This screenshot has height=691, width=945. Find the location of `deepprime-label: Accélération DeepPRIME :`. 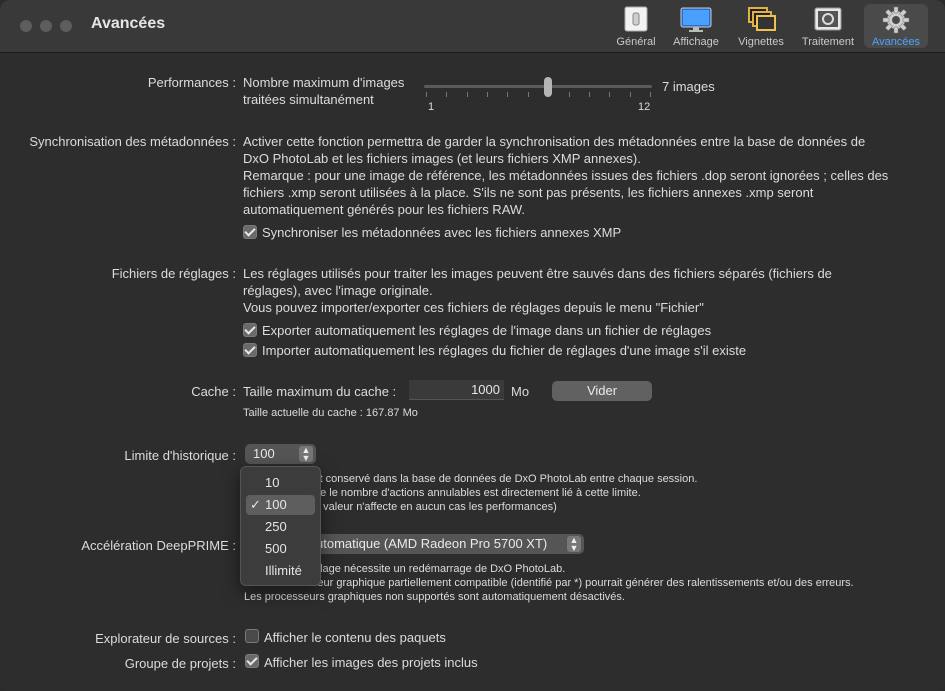

deepprime-label: Accélération DeepPRIME : is located at coordinates (158, 545).